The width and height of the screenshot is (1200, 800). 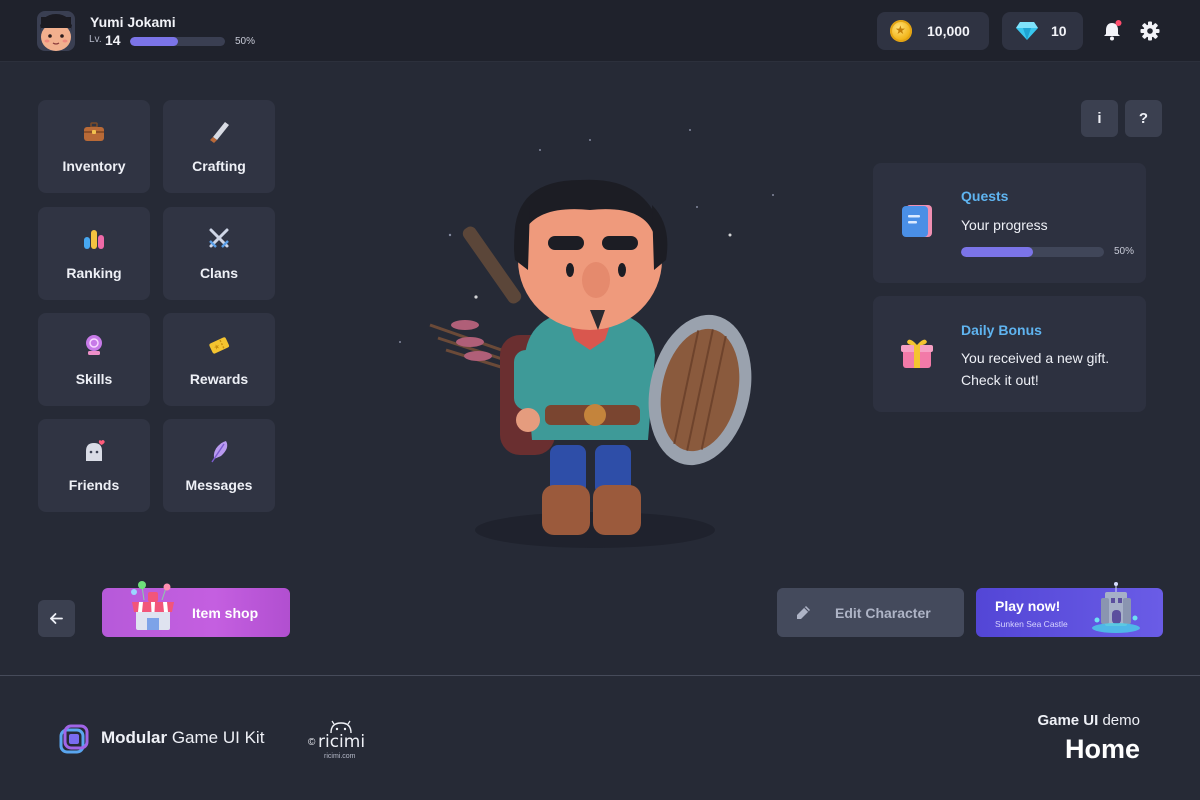 What do you see at coordinates (1000, 380) in the screenshot?
I see `daily-bonus-line2: Check it out!` at bounding box center [1000, 380].